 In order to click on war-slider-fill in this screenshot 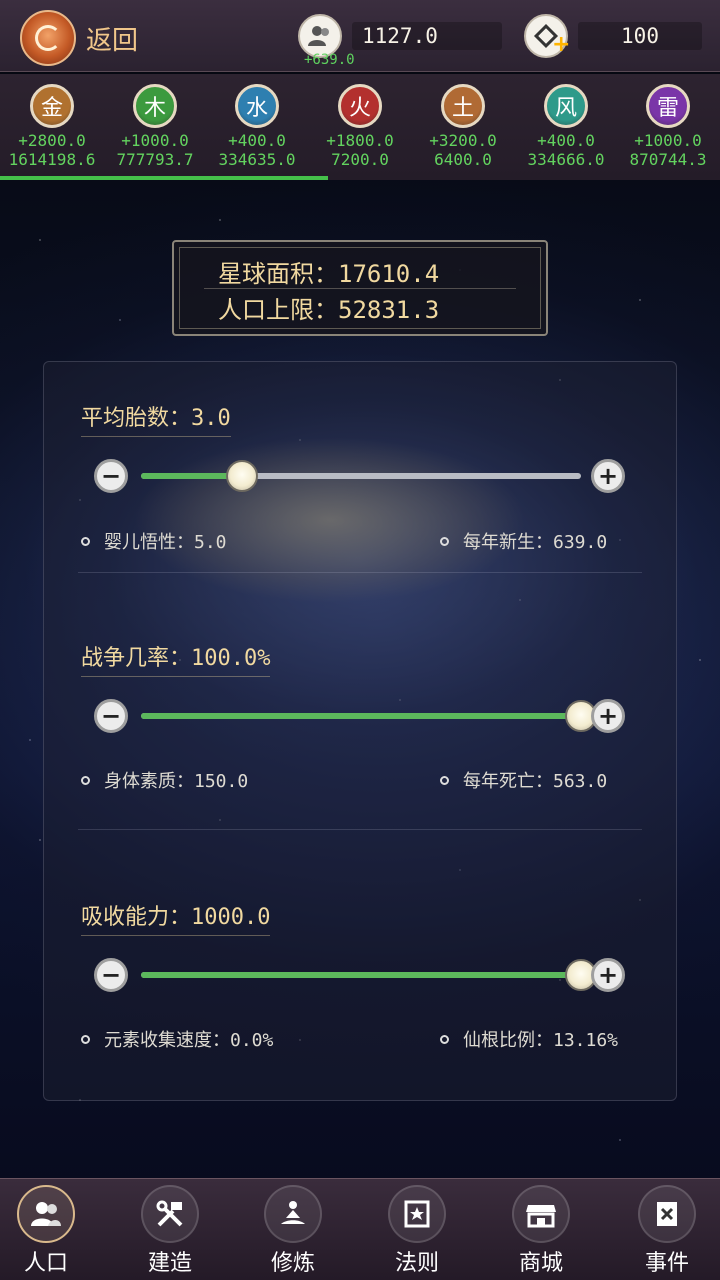, I will do `click(361, 716)`.